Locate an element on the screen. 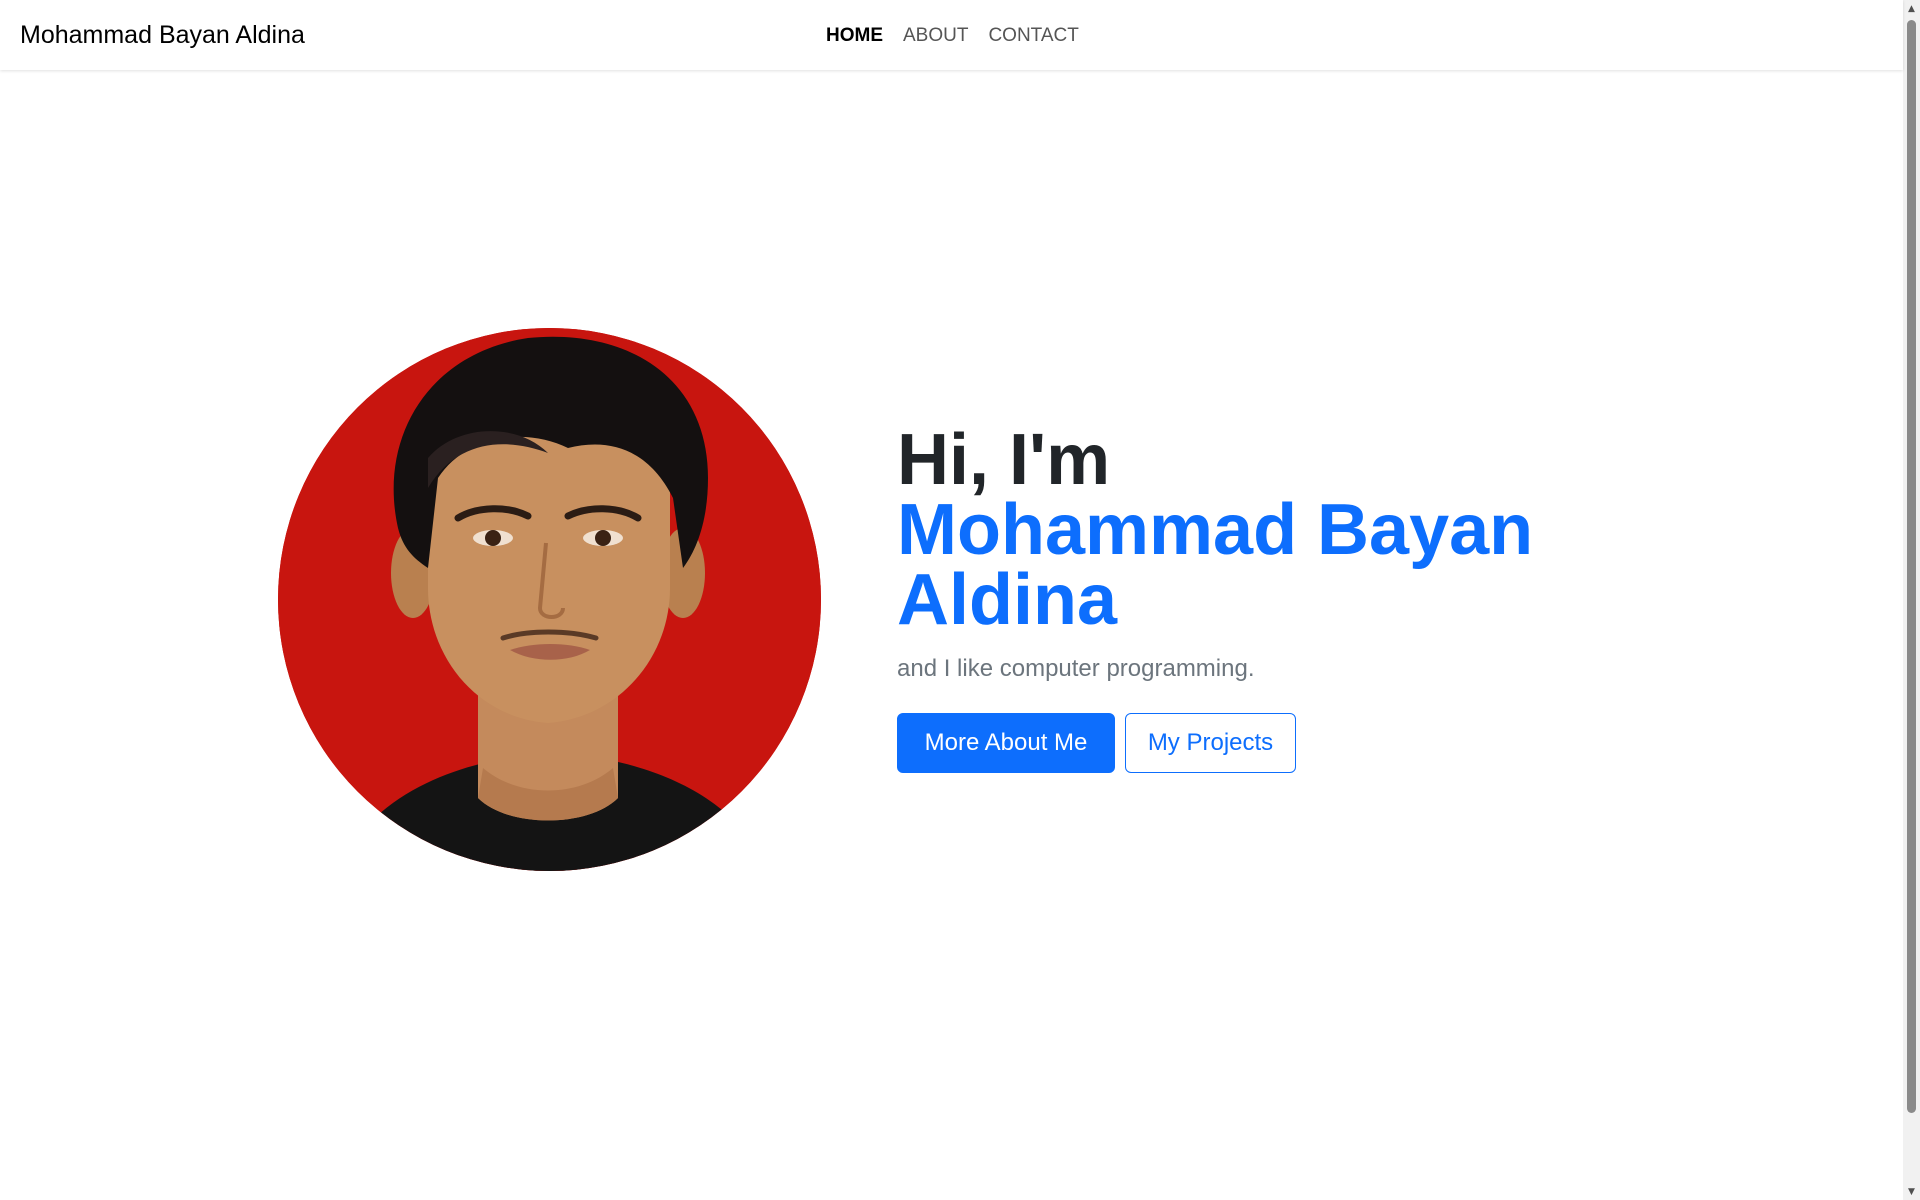 The width and height of the screenshot is (1920, 1200). hero-name-line-2: Aldina is located at coordinates (1007, 600).